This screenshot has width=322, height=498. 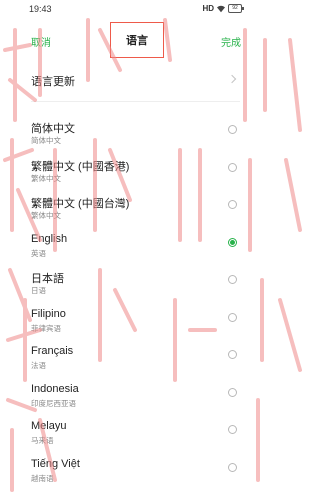 What do you see at coordinates (38, 365) in the screenshot?
I see `language-subtitle: 法语` at bounding box center [38, 365].